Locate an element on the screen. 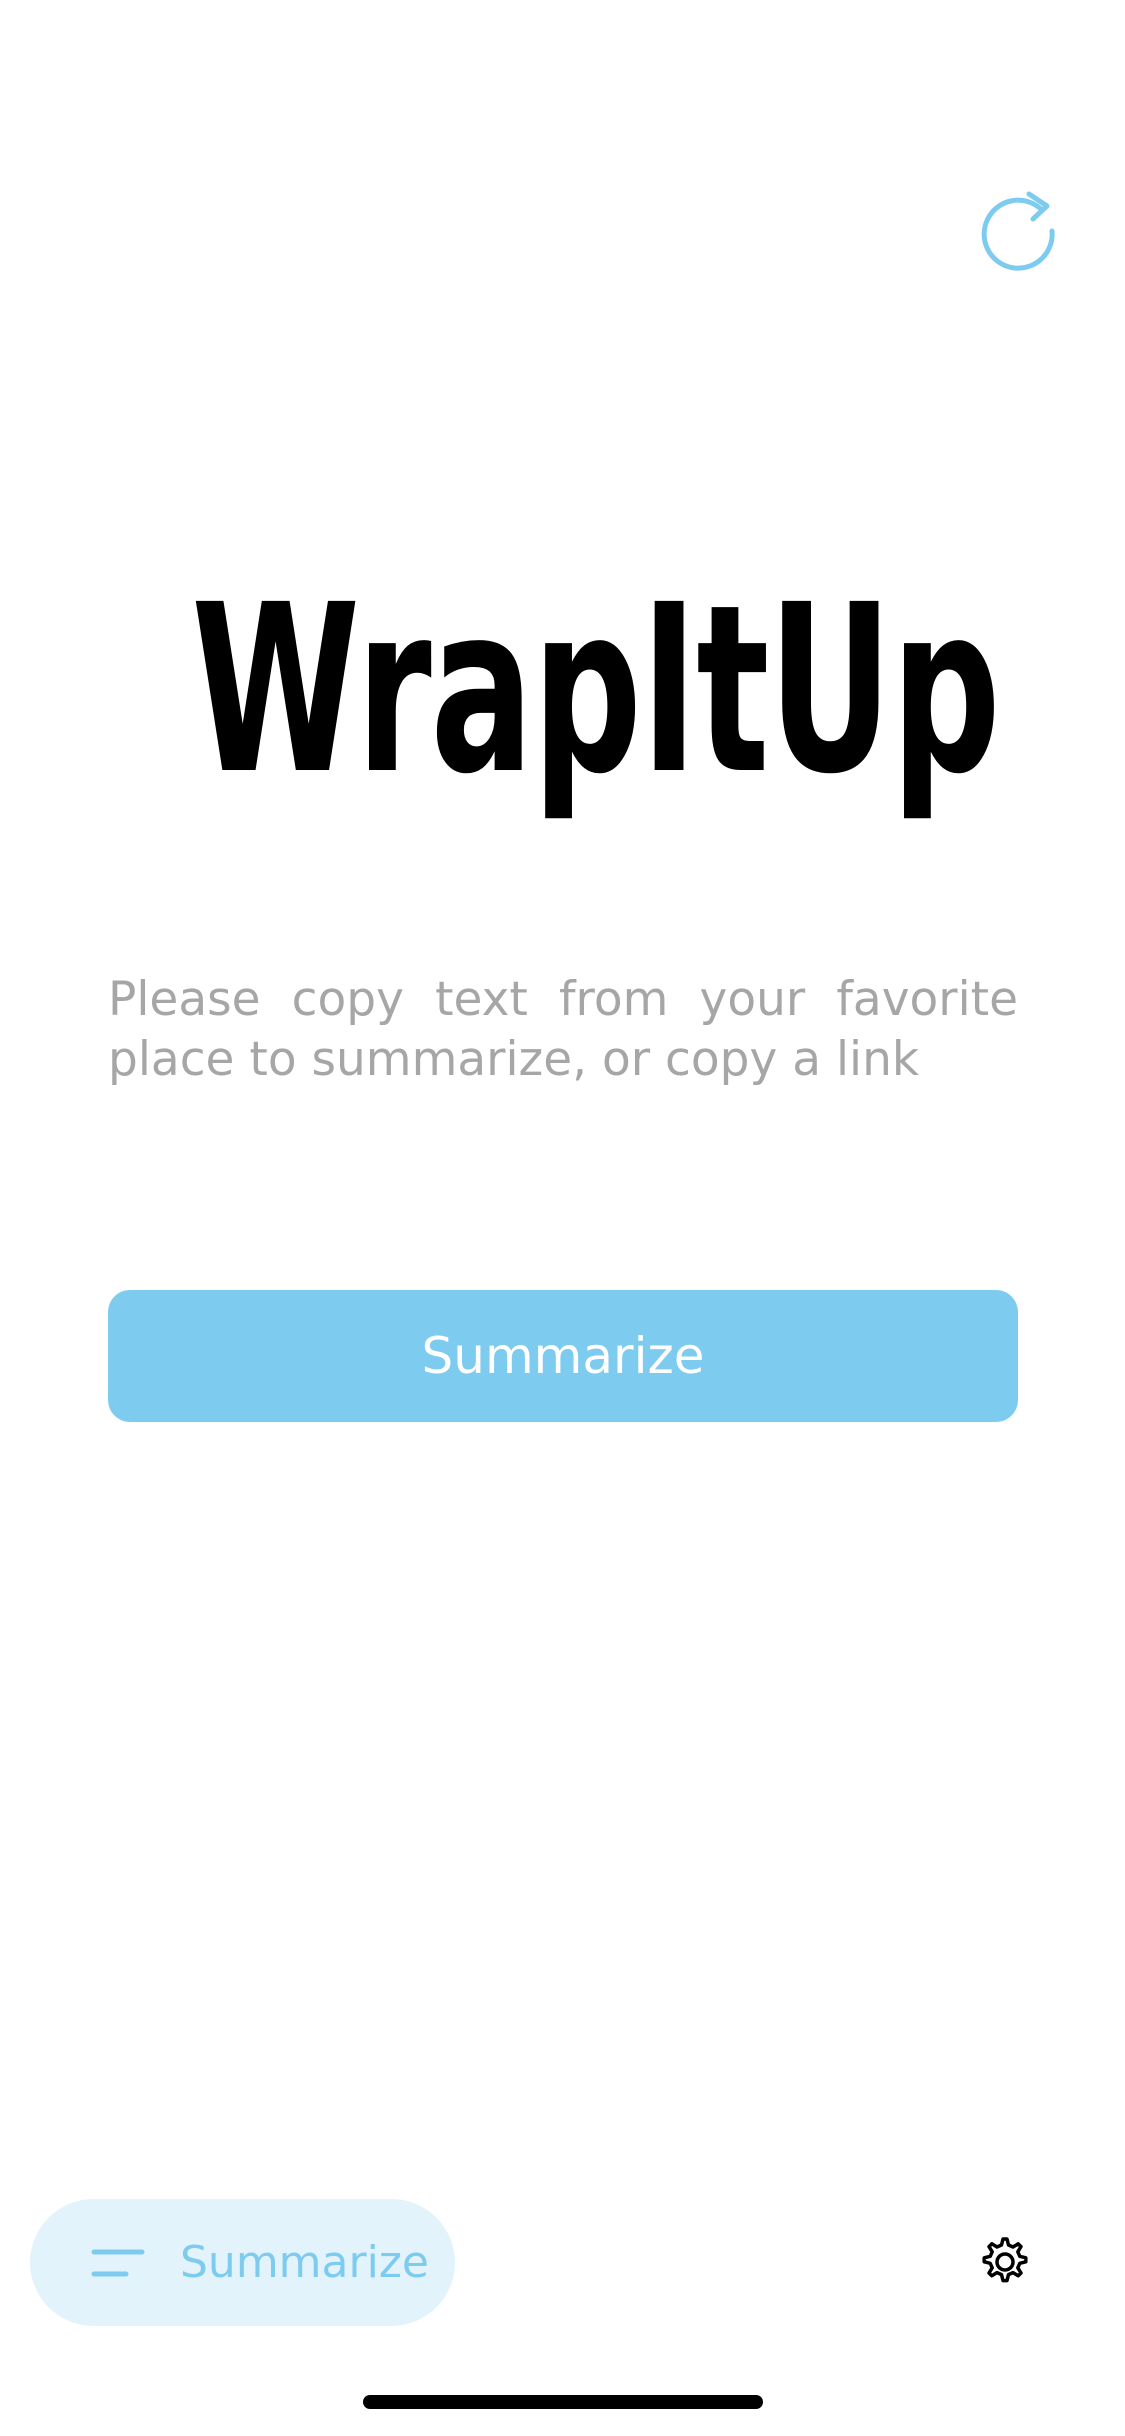 This screenshot has width=1125, height=2436. refresh-button is located at coordinates (1018, 233).